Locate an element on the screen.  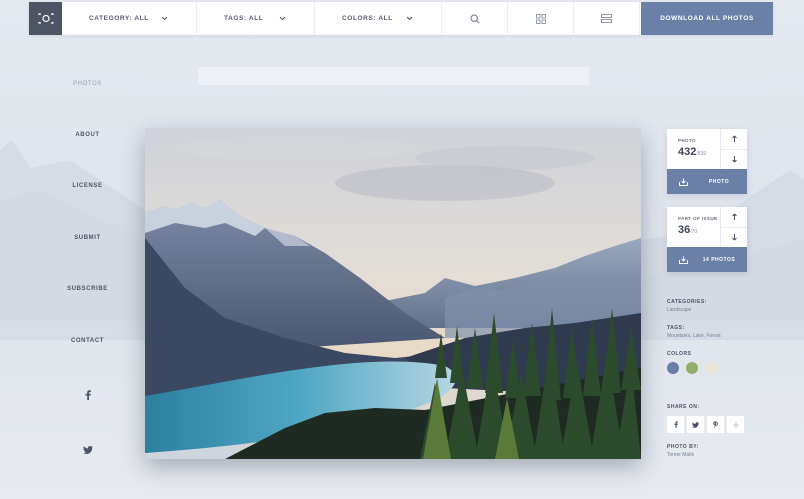
share-section: SHARE ON: is located at coordinates (683, 407).